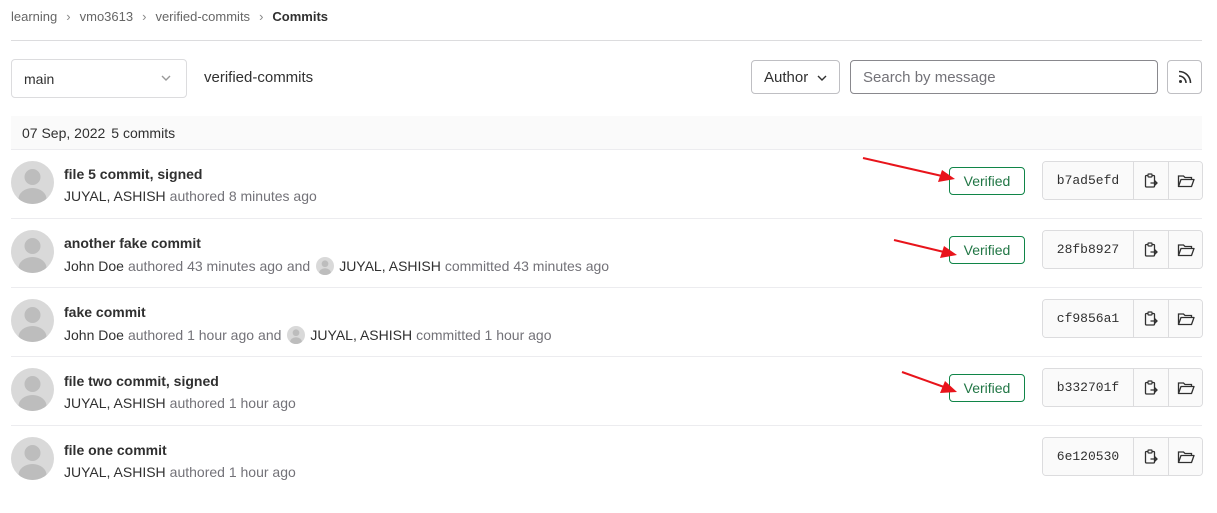 This screenshot has width=1217, height=513. I want to click on breadcrumb-commits: Commits, so click(300, 16).